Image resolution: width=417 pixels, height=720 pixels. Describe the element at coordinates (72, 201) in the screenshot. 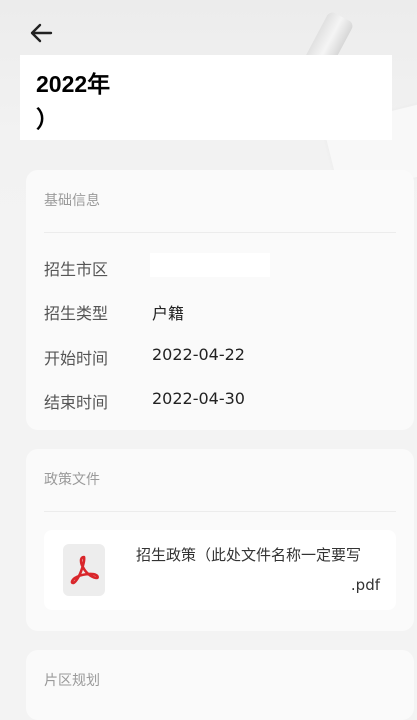

I see `basic-info-title: 基础信息` at that location.